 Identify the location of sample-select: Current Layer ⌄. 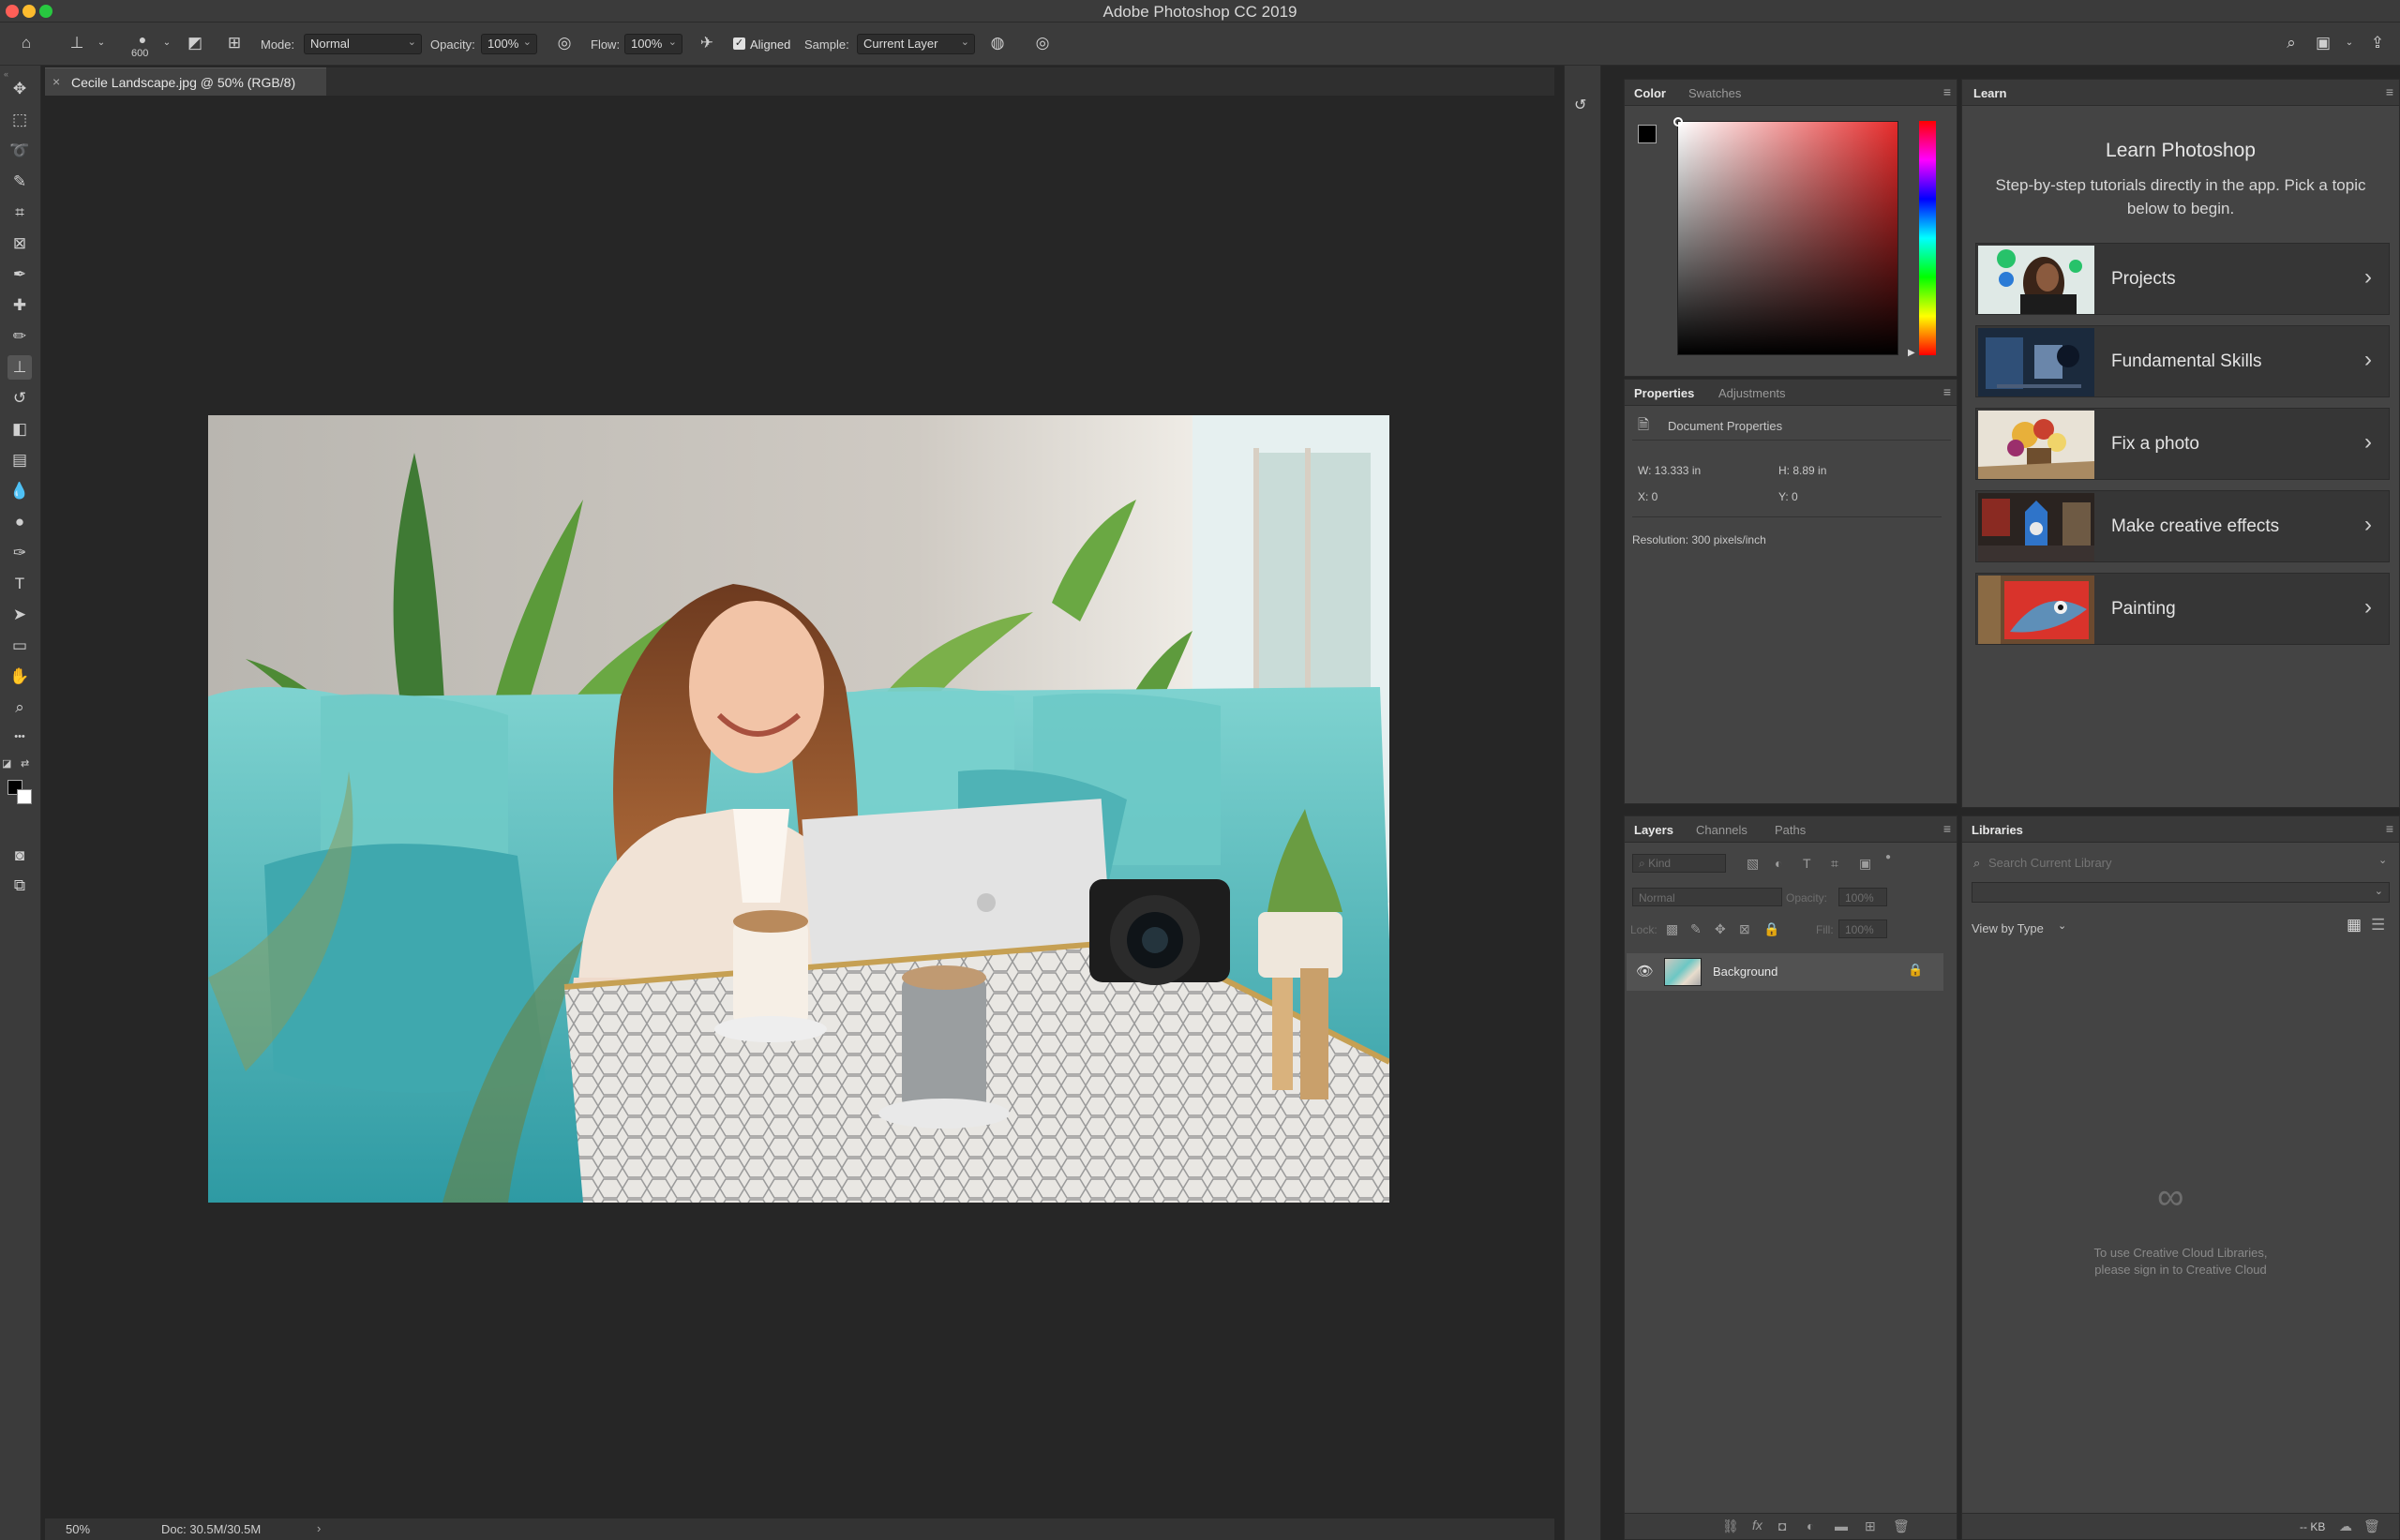
(916, 44).